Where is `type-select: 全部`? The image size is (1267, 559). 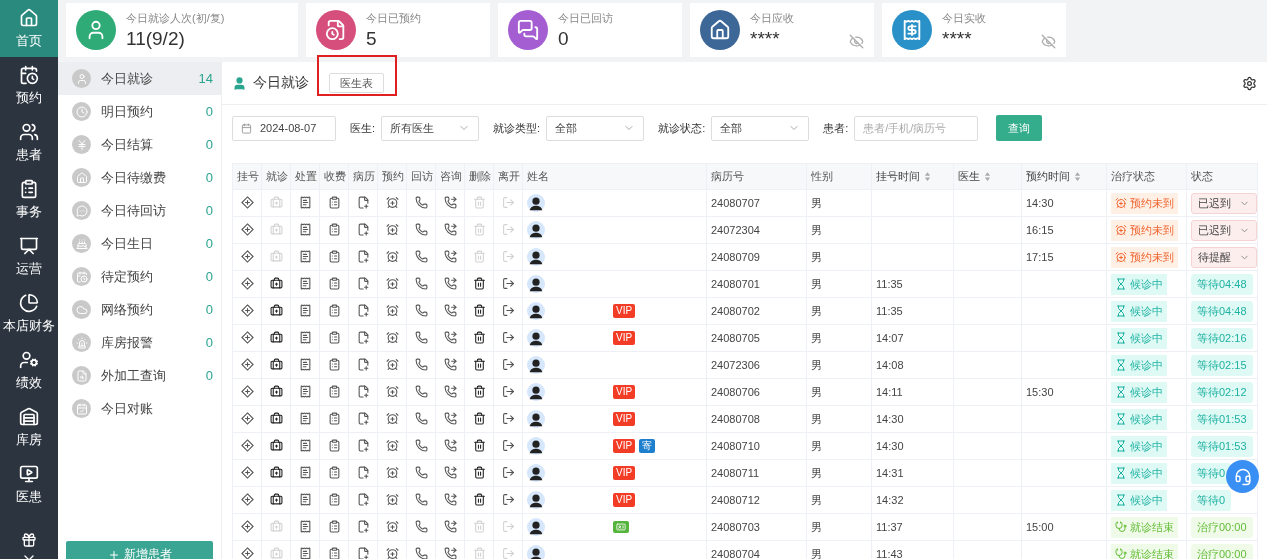 type-select: 全部 is located at coordinates (595, 128).